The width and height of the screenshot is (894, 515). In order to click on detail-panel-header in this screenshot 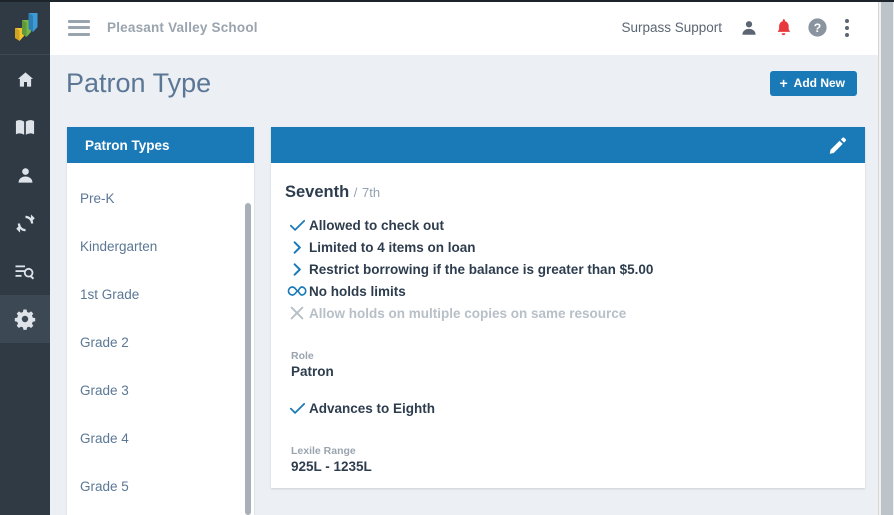, I will do `click(568, 145)`.